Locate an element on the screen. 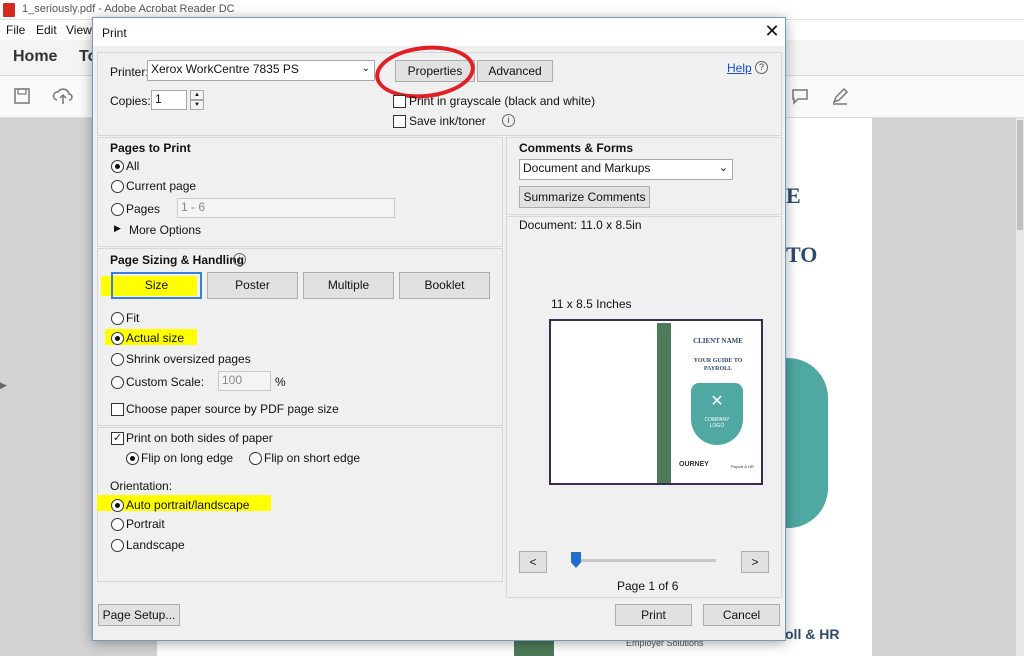 The height and width of the screenshot is (656, 1024). pages-to-print-heading: Pages to Print is located at coordinates (150, 148).